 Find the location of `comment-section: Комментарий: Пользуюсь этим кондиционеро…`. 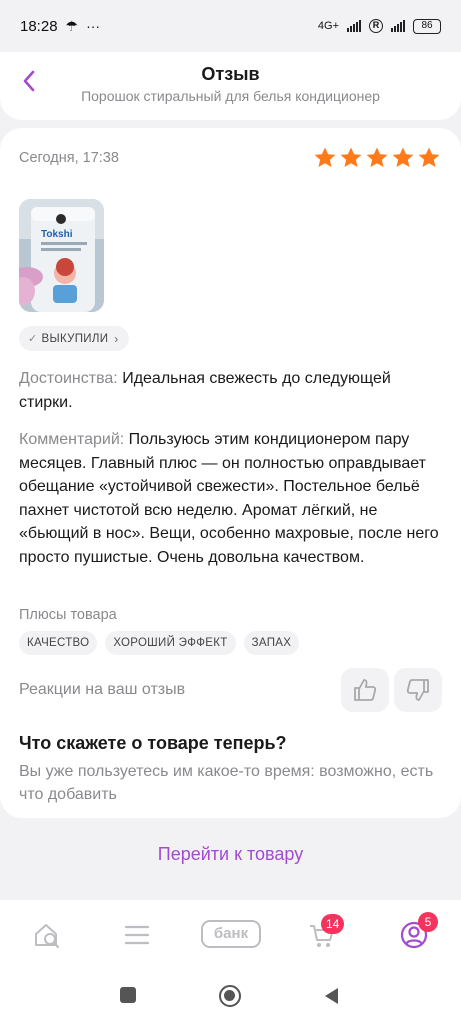

comment-section: Комментарий: Пользуюсь этим кондиционеро… is located at coordinates (229, 498).